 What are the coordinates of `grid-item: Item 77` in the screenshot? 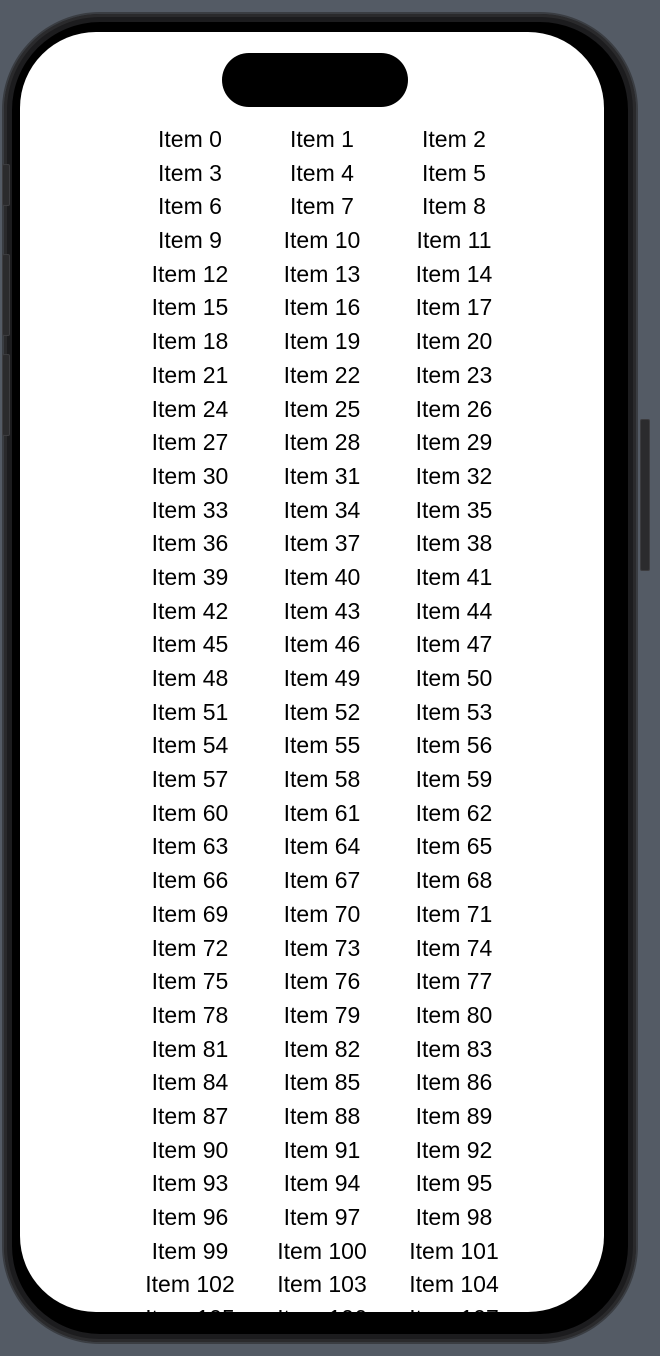 It's located at (454, 981).